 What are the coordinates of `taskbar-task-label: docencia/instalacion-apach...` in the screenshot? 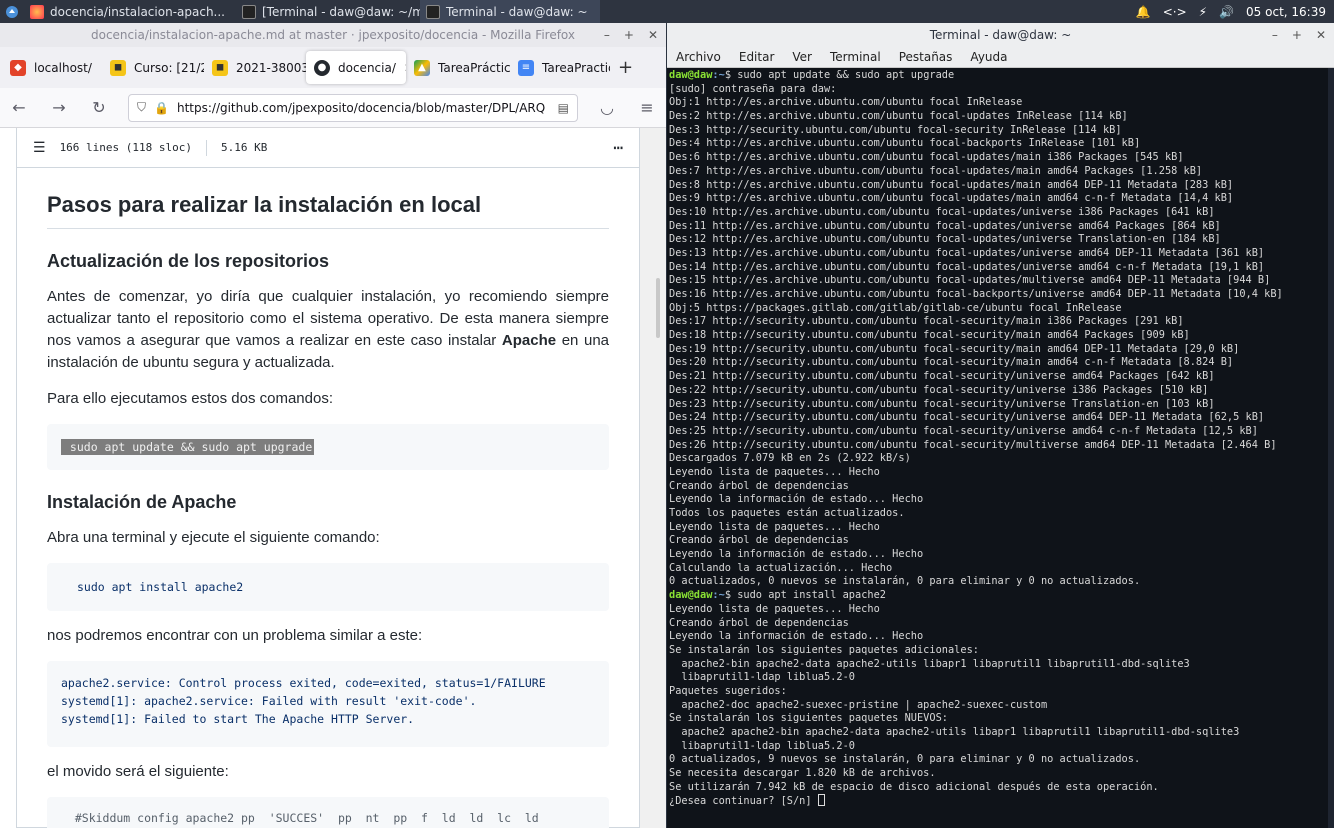 It's located at (137, 11).